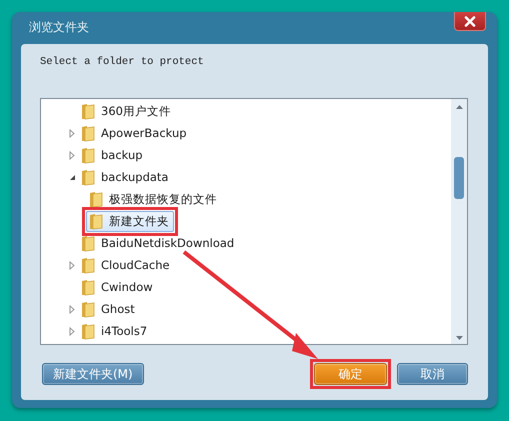  I want to click on folder-item: BaiduNetdiskDownload, so click(159, 243).